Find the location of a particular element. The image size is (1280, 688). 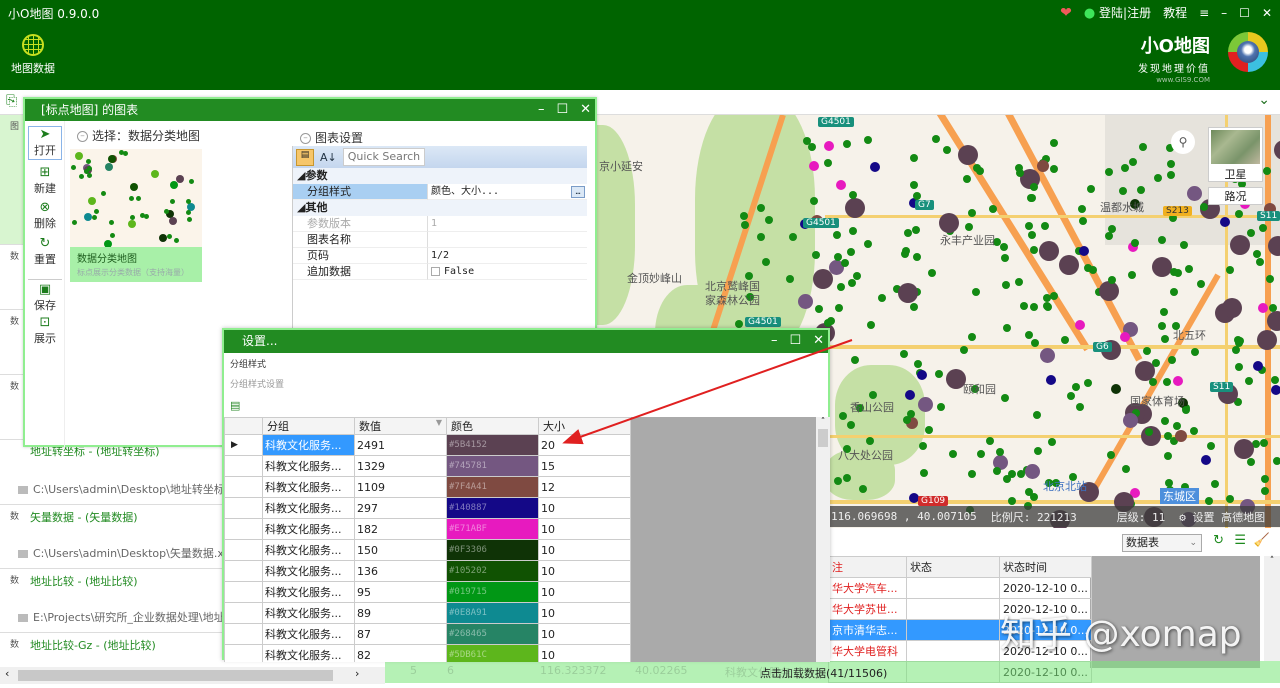

categorized-icon: ▤ is located at coordinates (305, 157).